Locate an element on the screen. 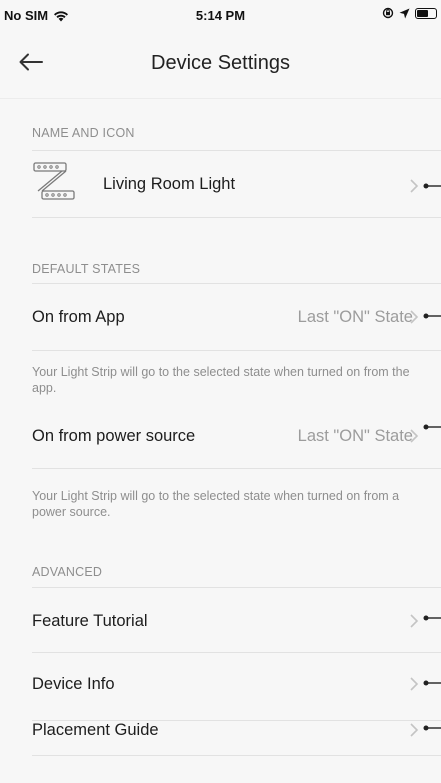 The width and height of the screenshot is (441, 783). on-from-app-value: Last "ON" State is located at coordinates (355, 317).